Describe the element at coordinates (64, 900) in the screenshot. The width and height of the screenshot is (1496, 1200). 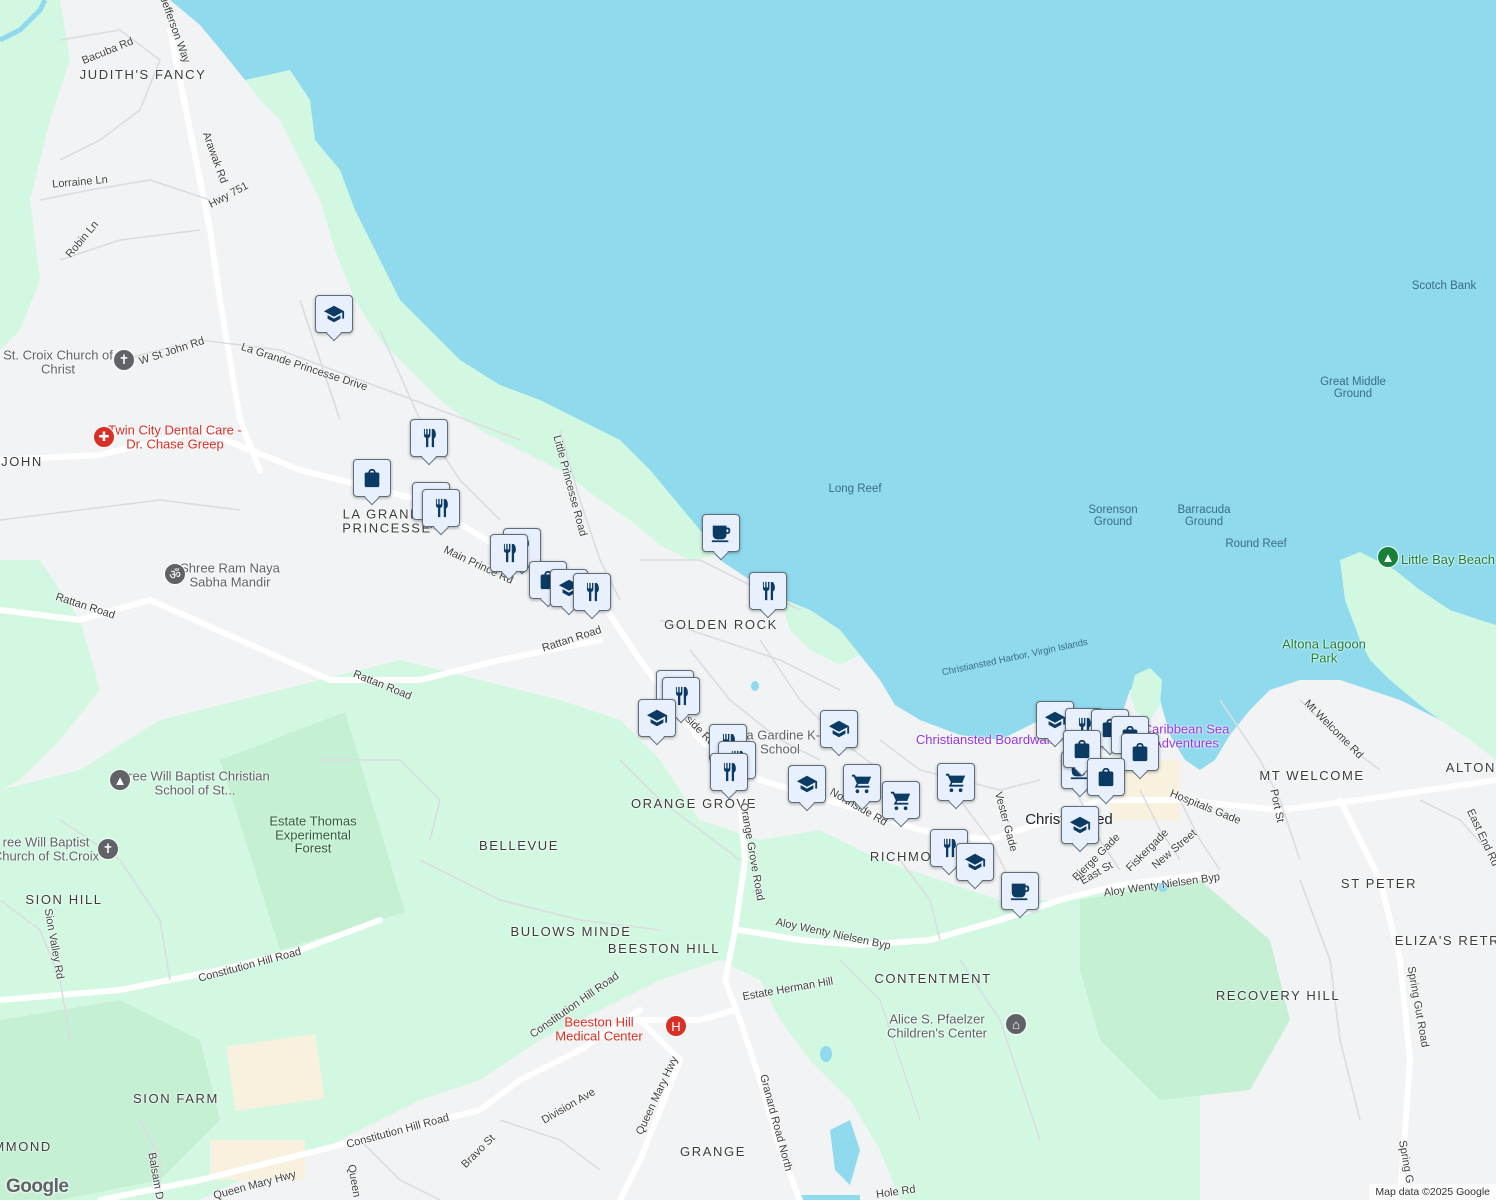
I see `label-sion-hill: SION HILL` at that location.